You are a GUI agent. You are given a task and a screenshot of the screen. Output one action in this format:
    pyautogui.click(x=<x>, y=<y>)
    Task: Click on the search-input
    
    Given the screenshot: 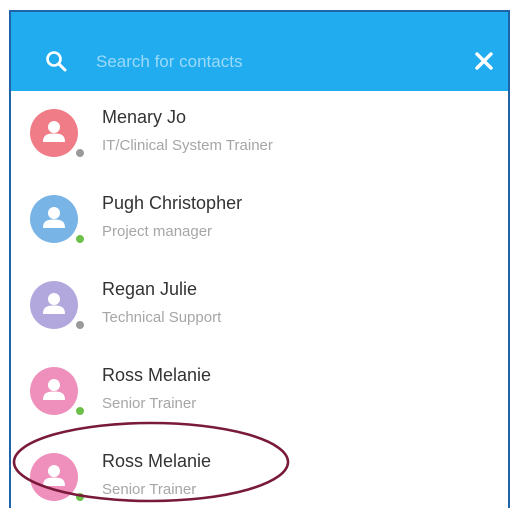 What is the action you would take?
    pyautogui.click(x=261, y=62)
    